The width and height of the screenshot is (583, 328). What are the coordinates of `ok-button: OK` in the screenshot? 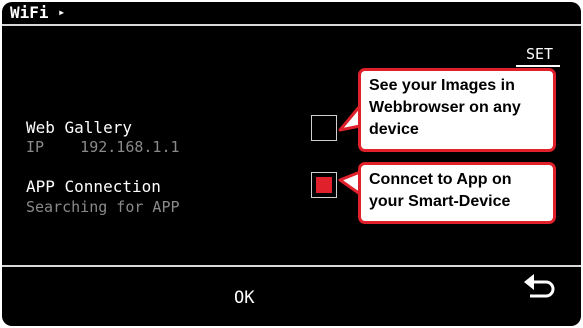 It's located at (244, 298).